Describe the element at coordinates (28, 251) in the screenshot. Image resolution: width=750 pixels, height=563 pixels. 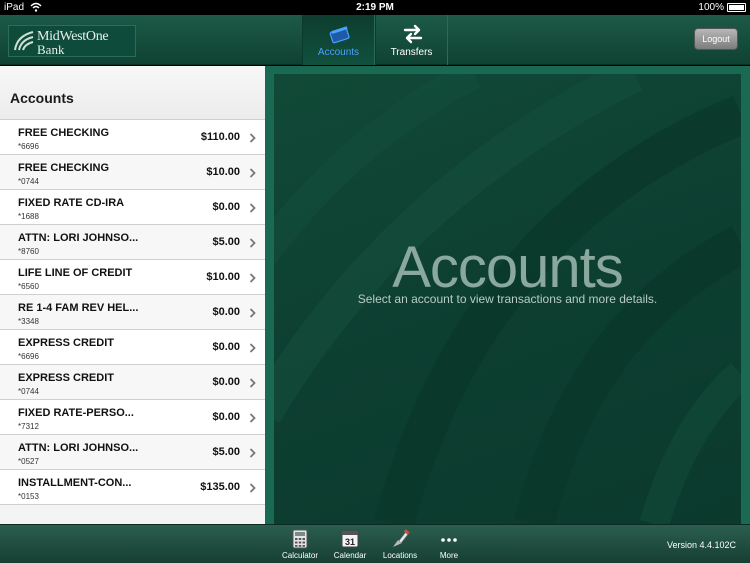
I see `account-number: *8760` at that location.